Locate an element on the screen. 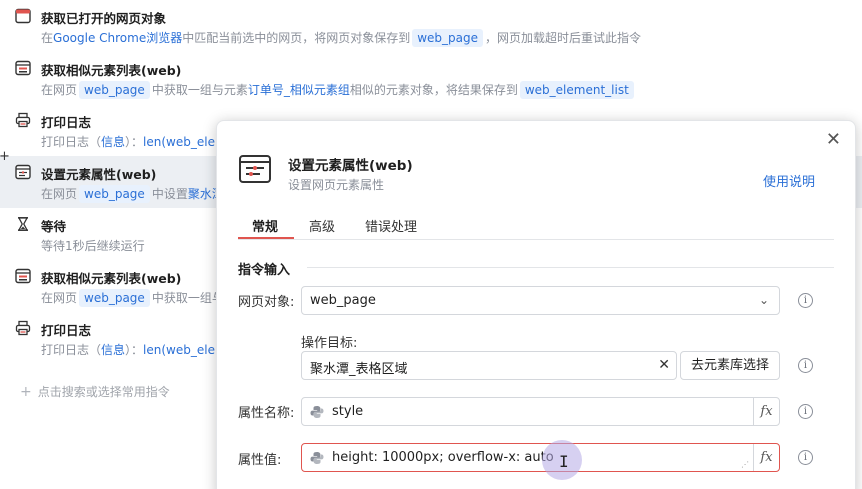 This screenshot has height=489, width=862. dialog-title: 设置元素属性(web) is located at coordinates (350, 166).